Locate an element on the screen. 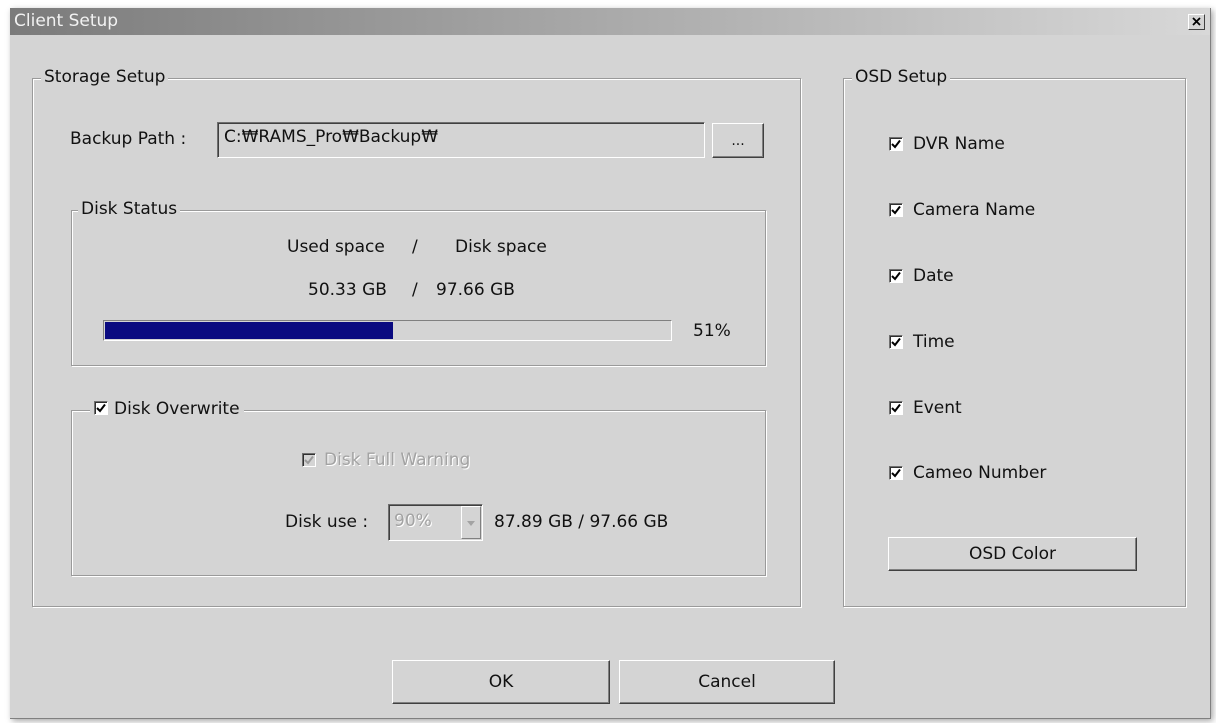  cameo-number-checkbox is located at coordinates (896, 473).